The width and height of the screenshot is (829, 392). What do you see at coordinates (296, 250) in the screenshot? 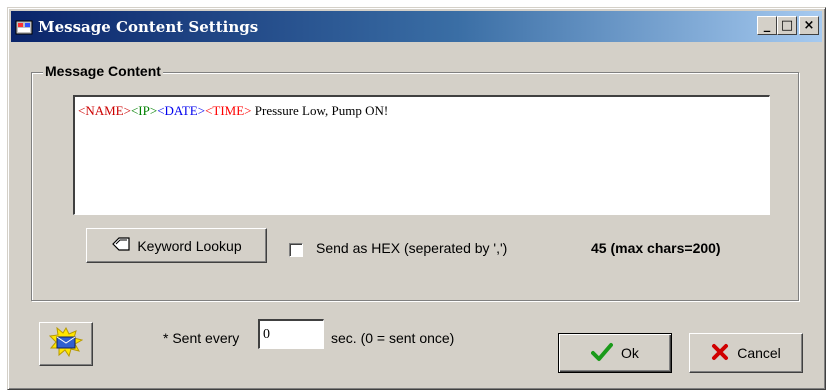
I see `send-as-hex-checkbox` at bounding box center [296, 250].